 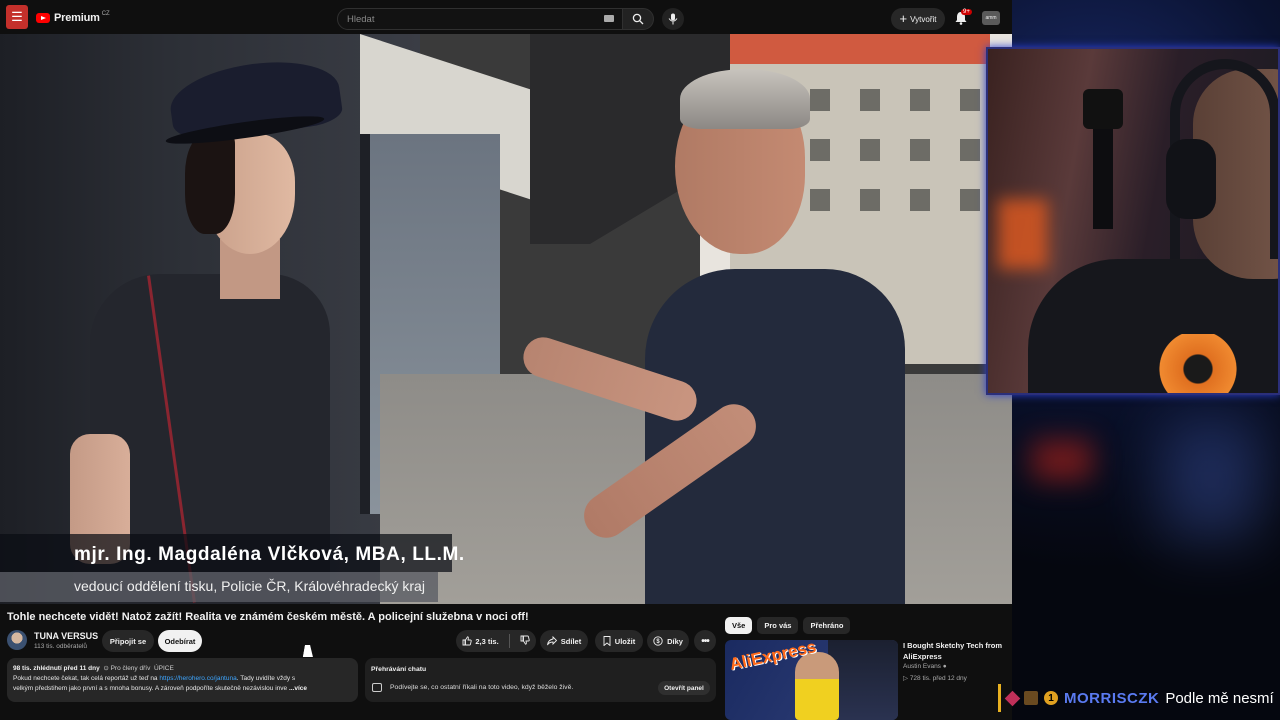 I want to click on thumbs-down-icon, so click(x=525, y=640).